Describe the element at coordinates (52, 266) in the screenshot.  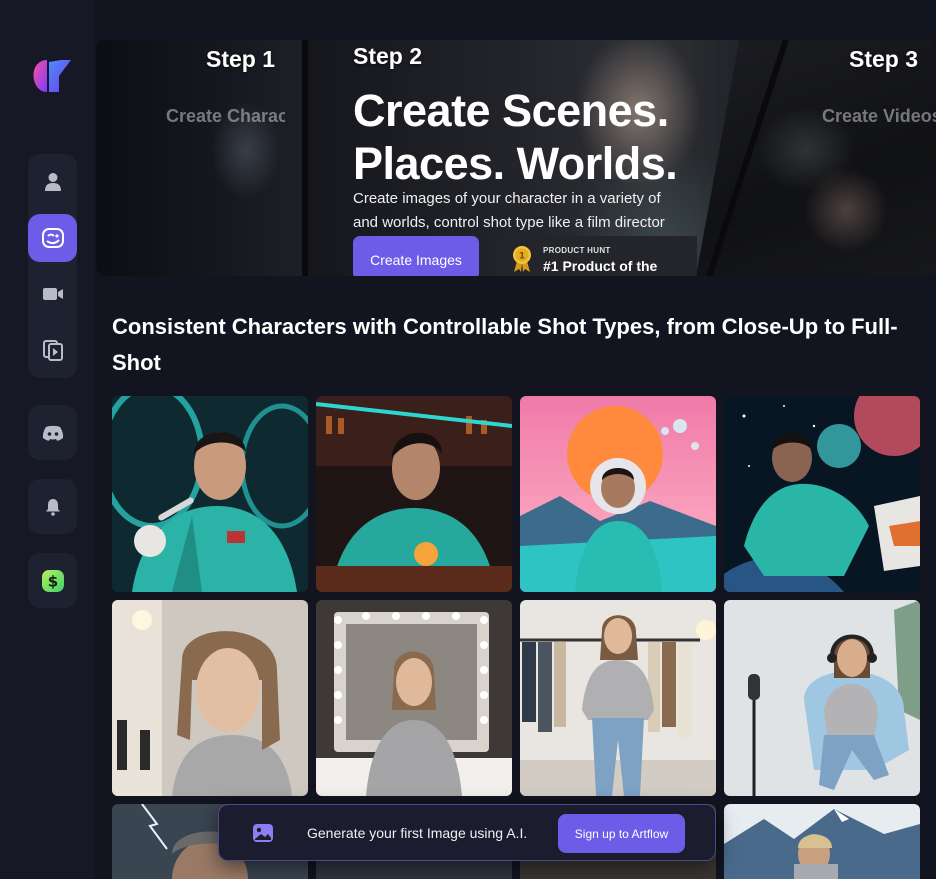
I see `main-nav` at that location.